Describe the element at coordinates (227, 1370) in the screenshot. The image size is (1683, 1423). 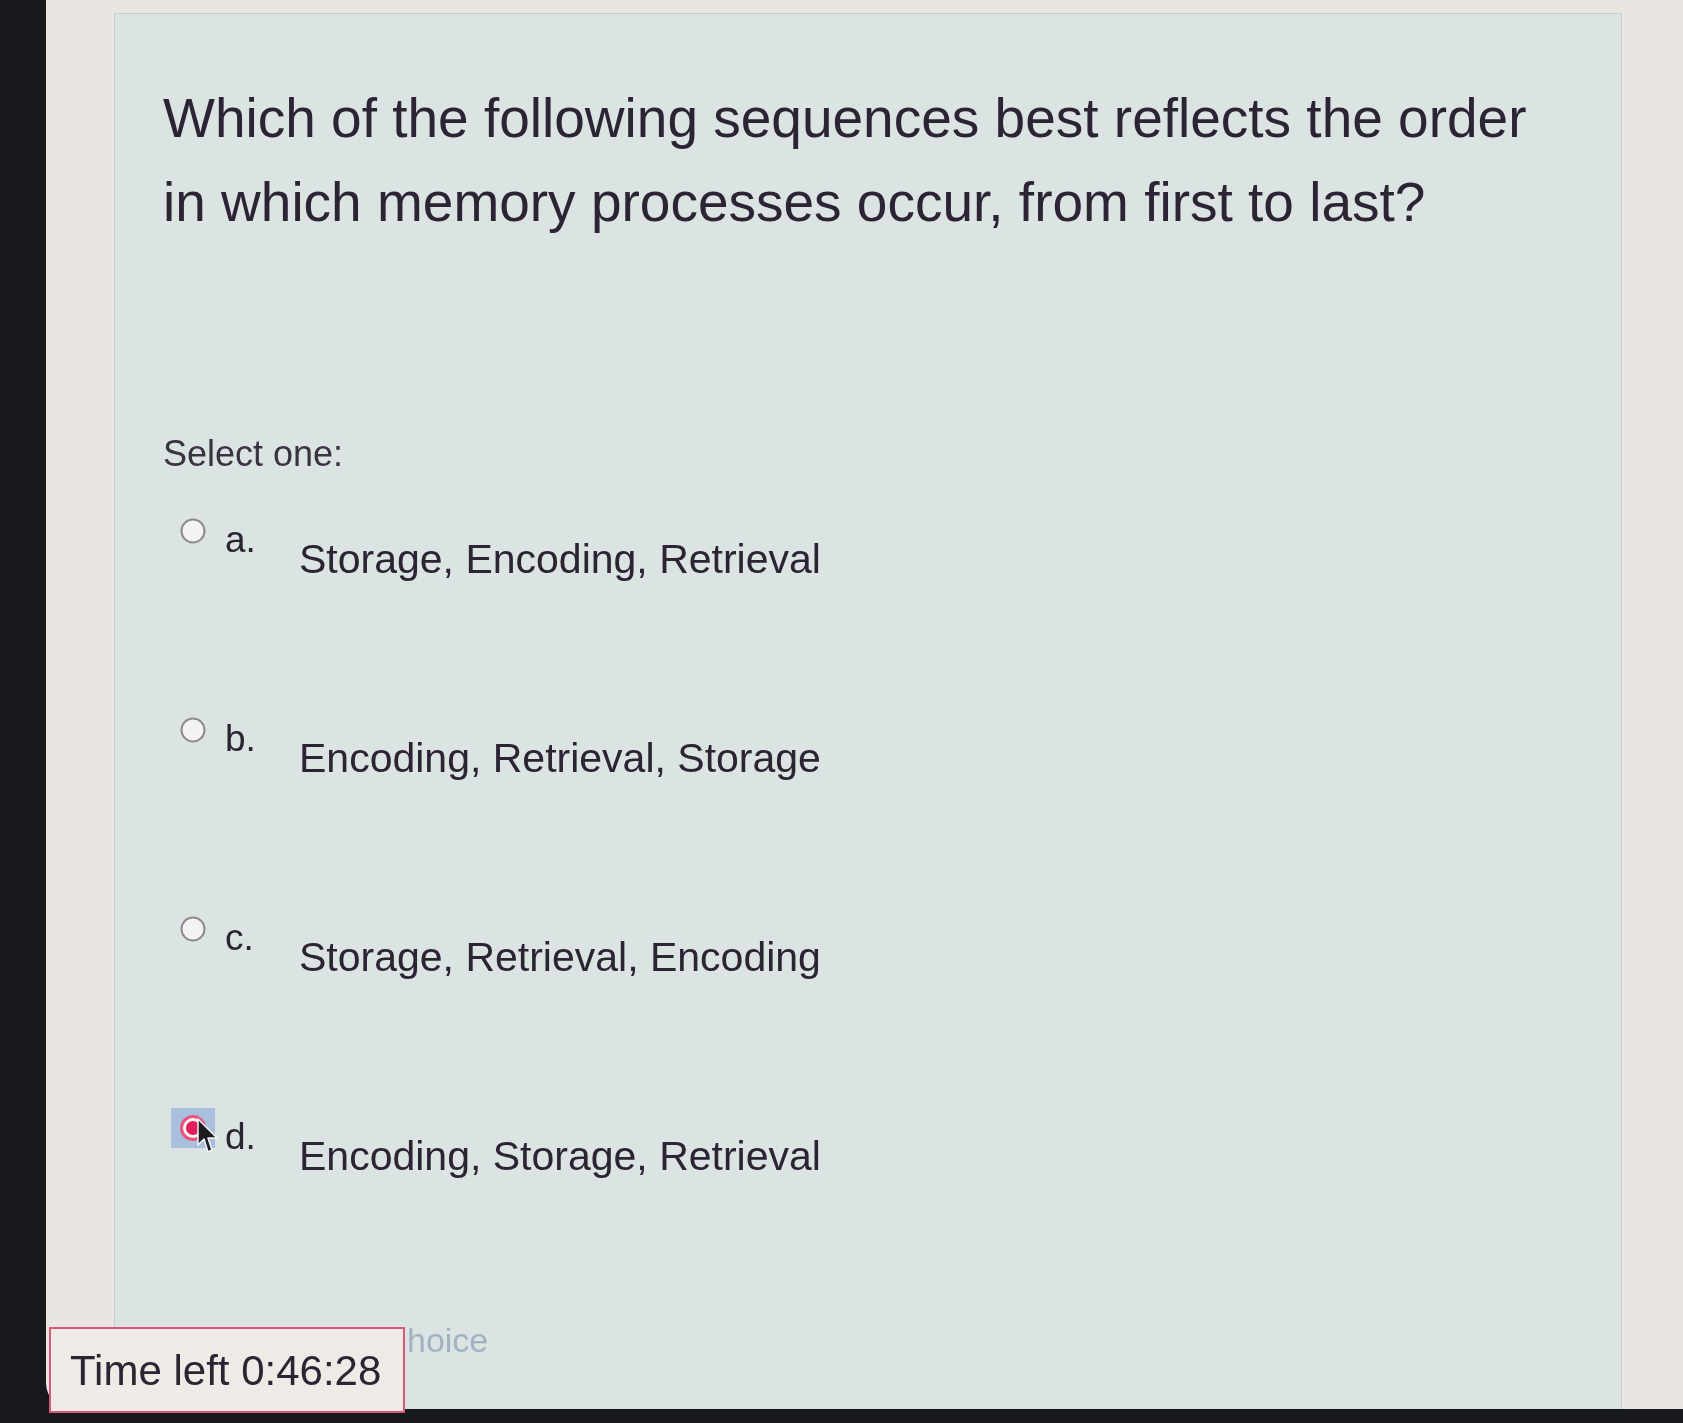
I see `time-left-box: Time left 0:46:28` at that location.